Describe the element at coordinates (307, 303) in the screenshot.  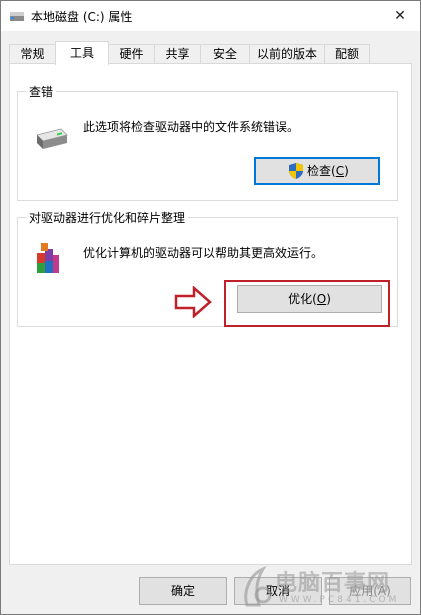
I see `highlight-box` at that location.